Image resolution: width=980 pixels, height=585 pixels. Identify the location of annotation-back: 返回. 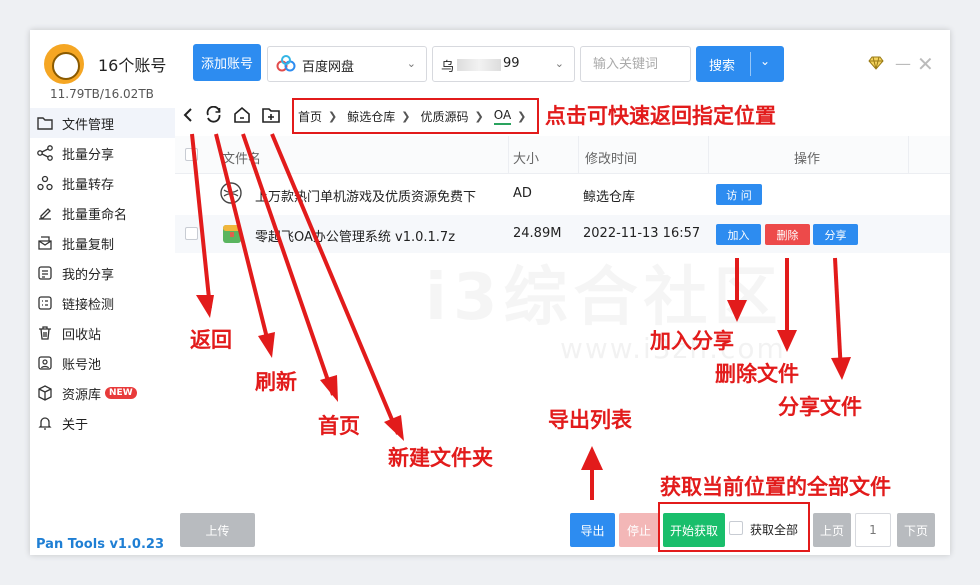
(211, 340).